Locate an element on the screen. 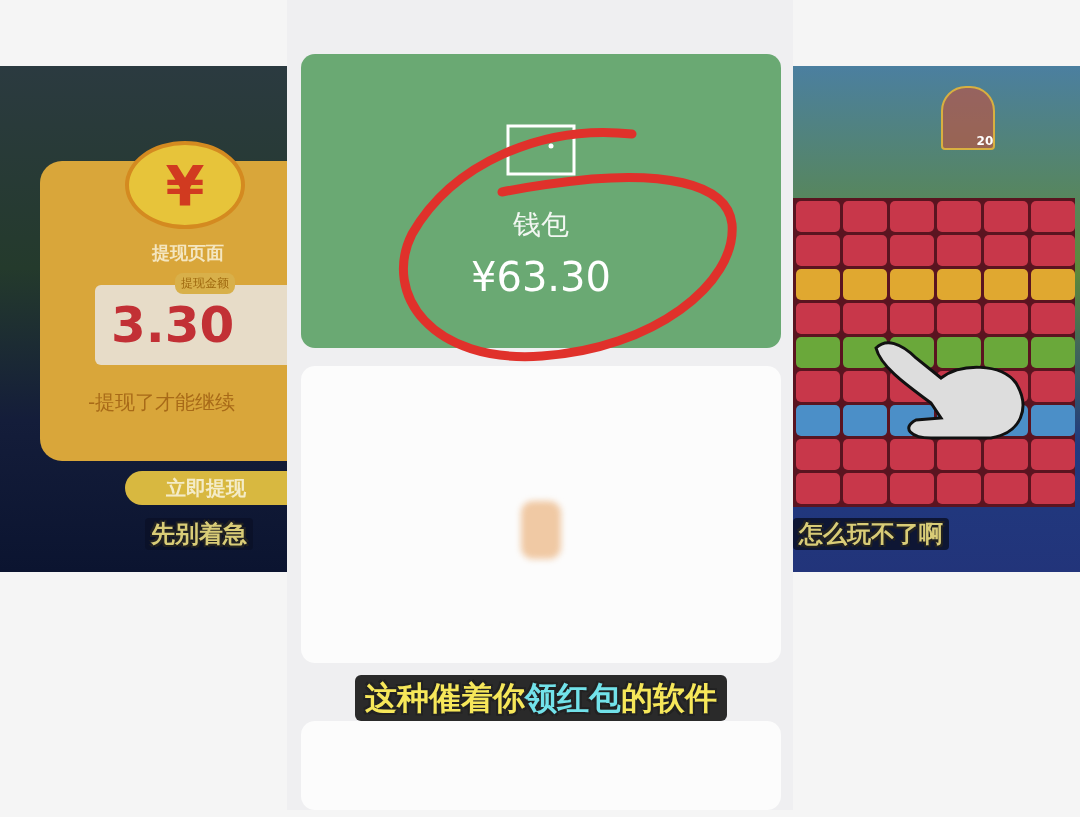  coin-icon: ¥ is located at coordinates (185, 185).